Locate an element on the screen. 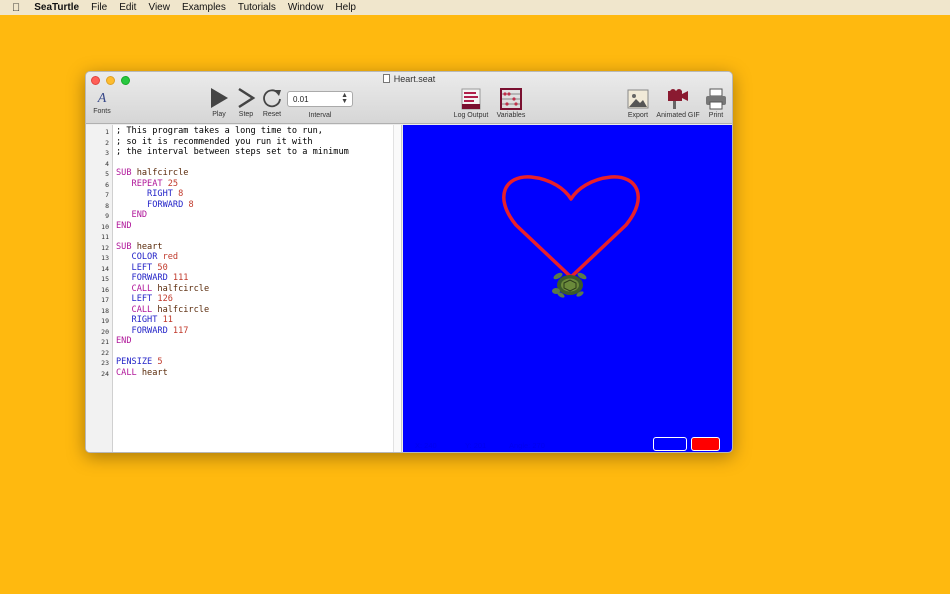 Image resolution: width=950 pixels, height=594 pixels. menu-tutorials: Tutorials is located at coordinates (257, 7).